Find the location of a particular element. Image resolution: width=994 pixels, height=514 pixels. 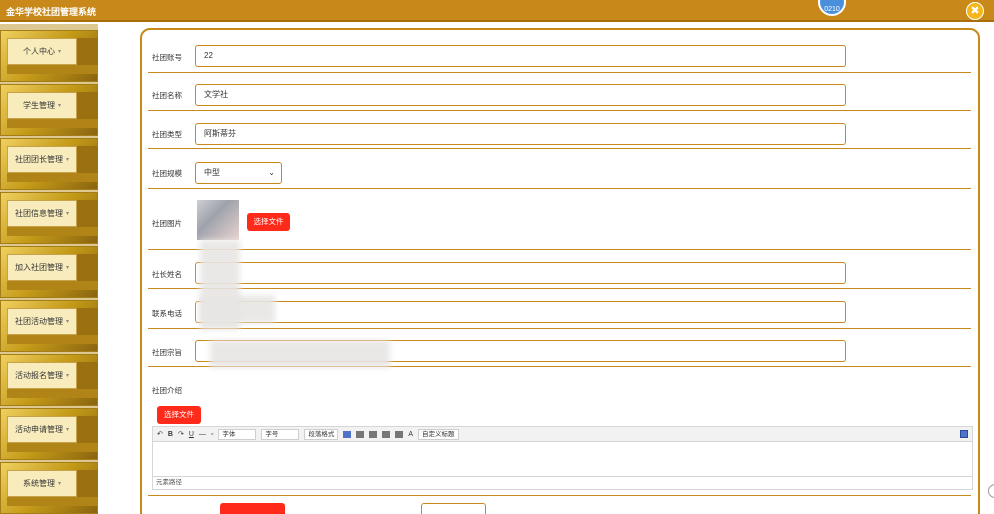

scroll-top-button is located at coordinates (991, 491).